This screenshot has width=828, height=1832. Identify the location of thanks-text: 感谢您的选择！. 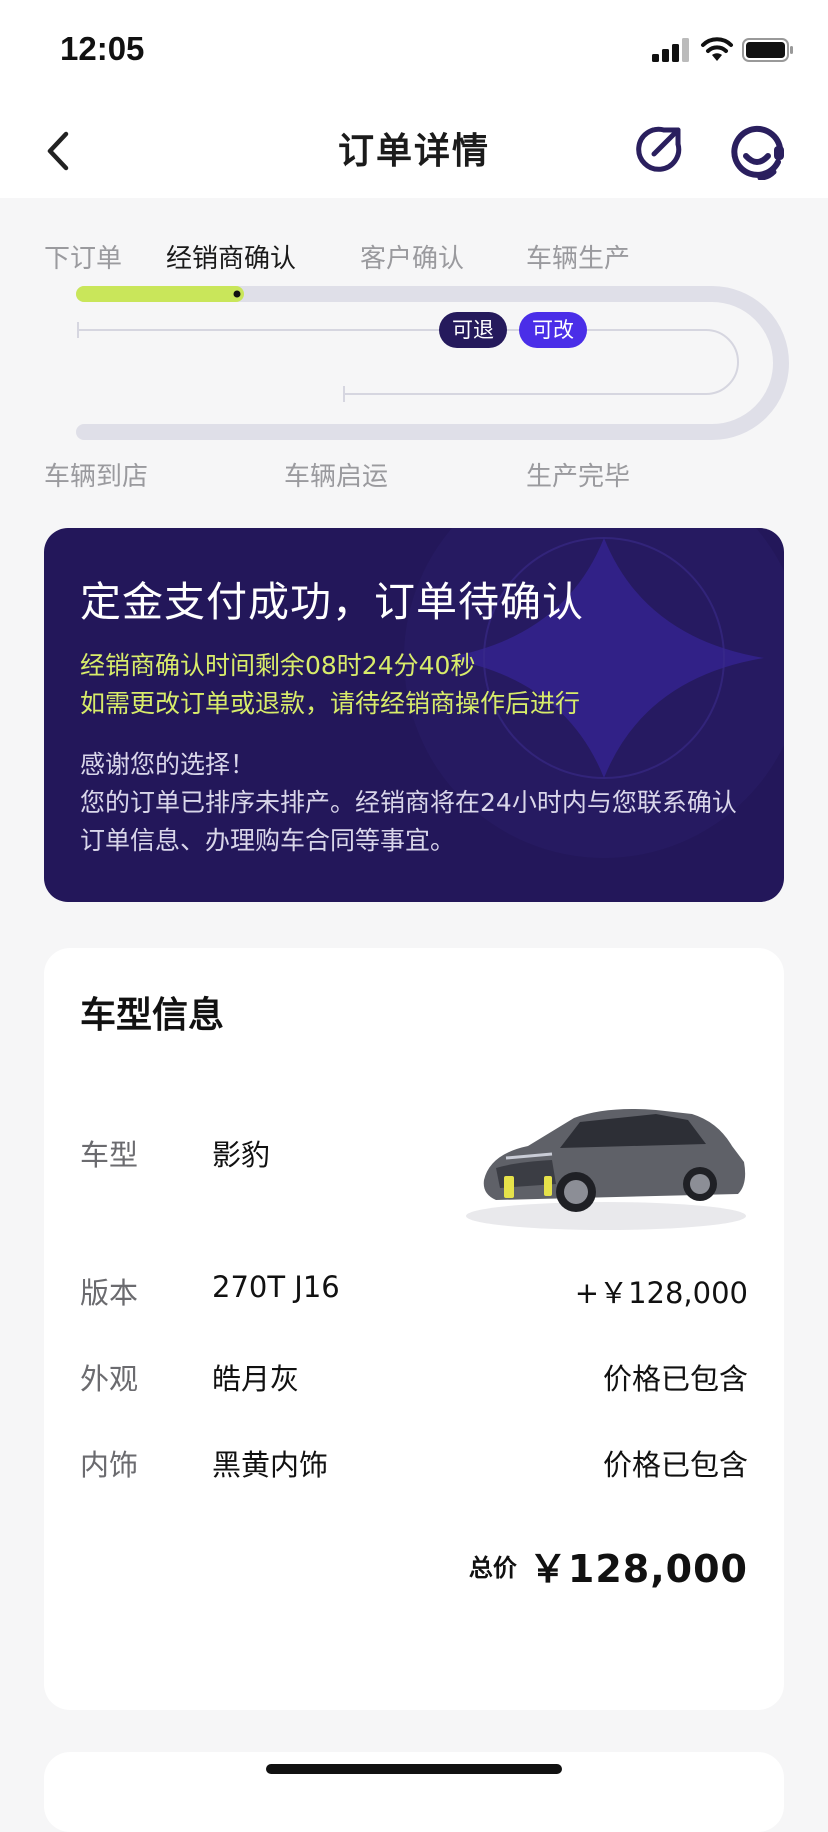
(168, 764).